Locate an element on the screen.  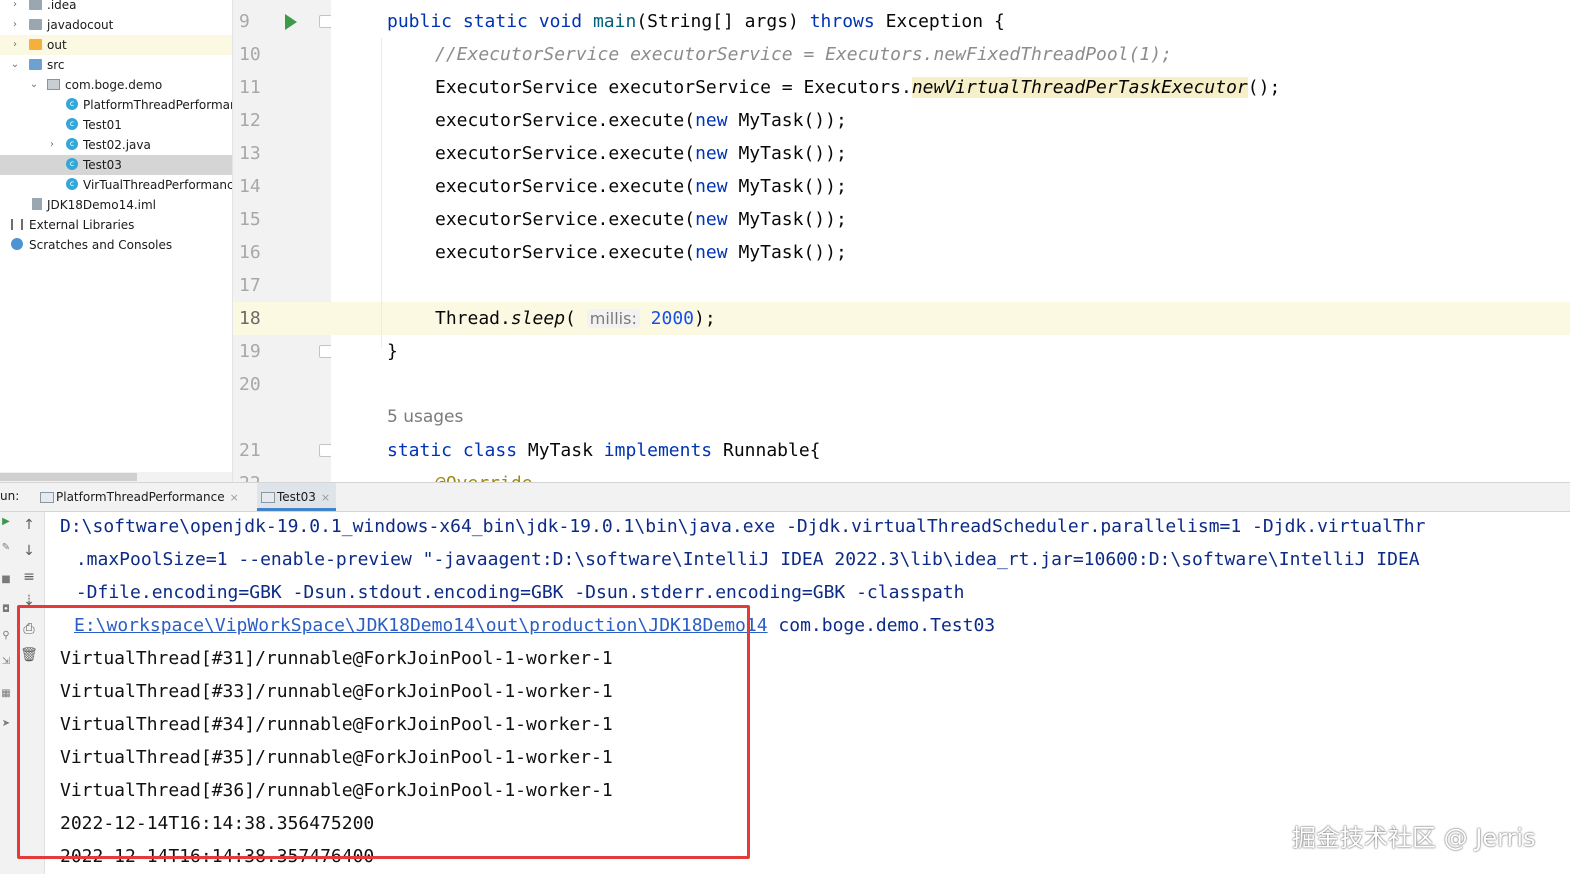
tree-item-external-libraries: External Libraries is located at coordinates (116, 225).